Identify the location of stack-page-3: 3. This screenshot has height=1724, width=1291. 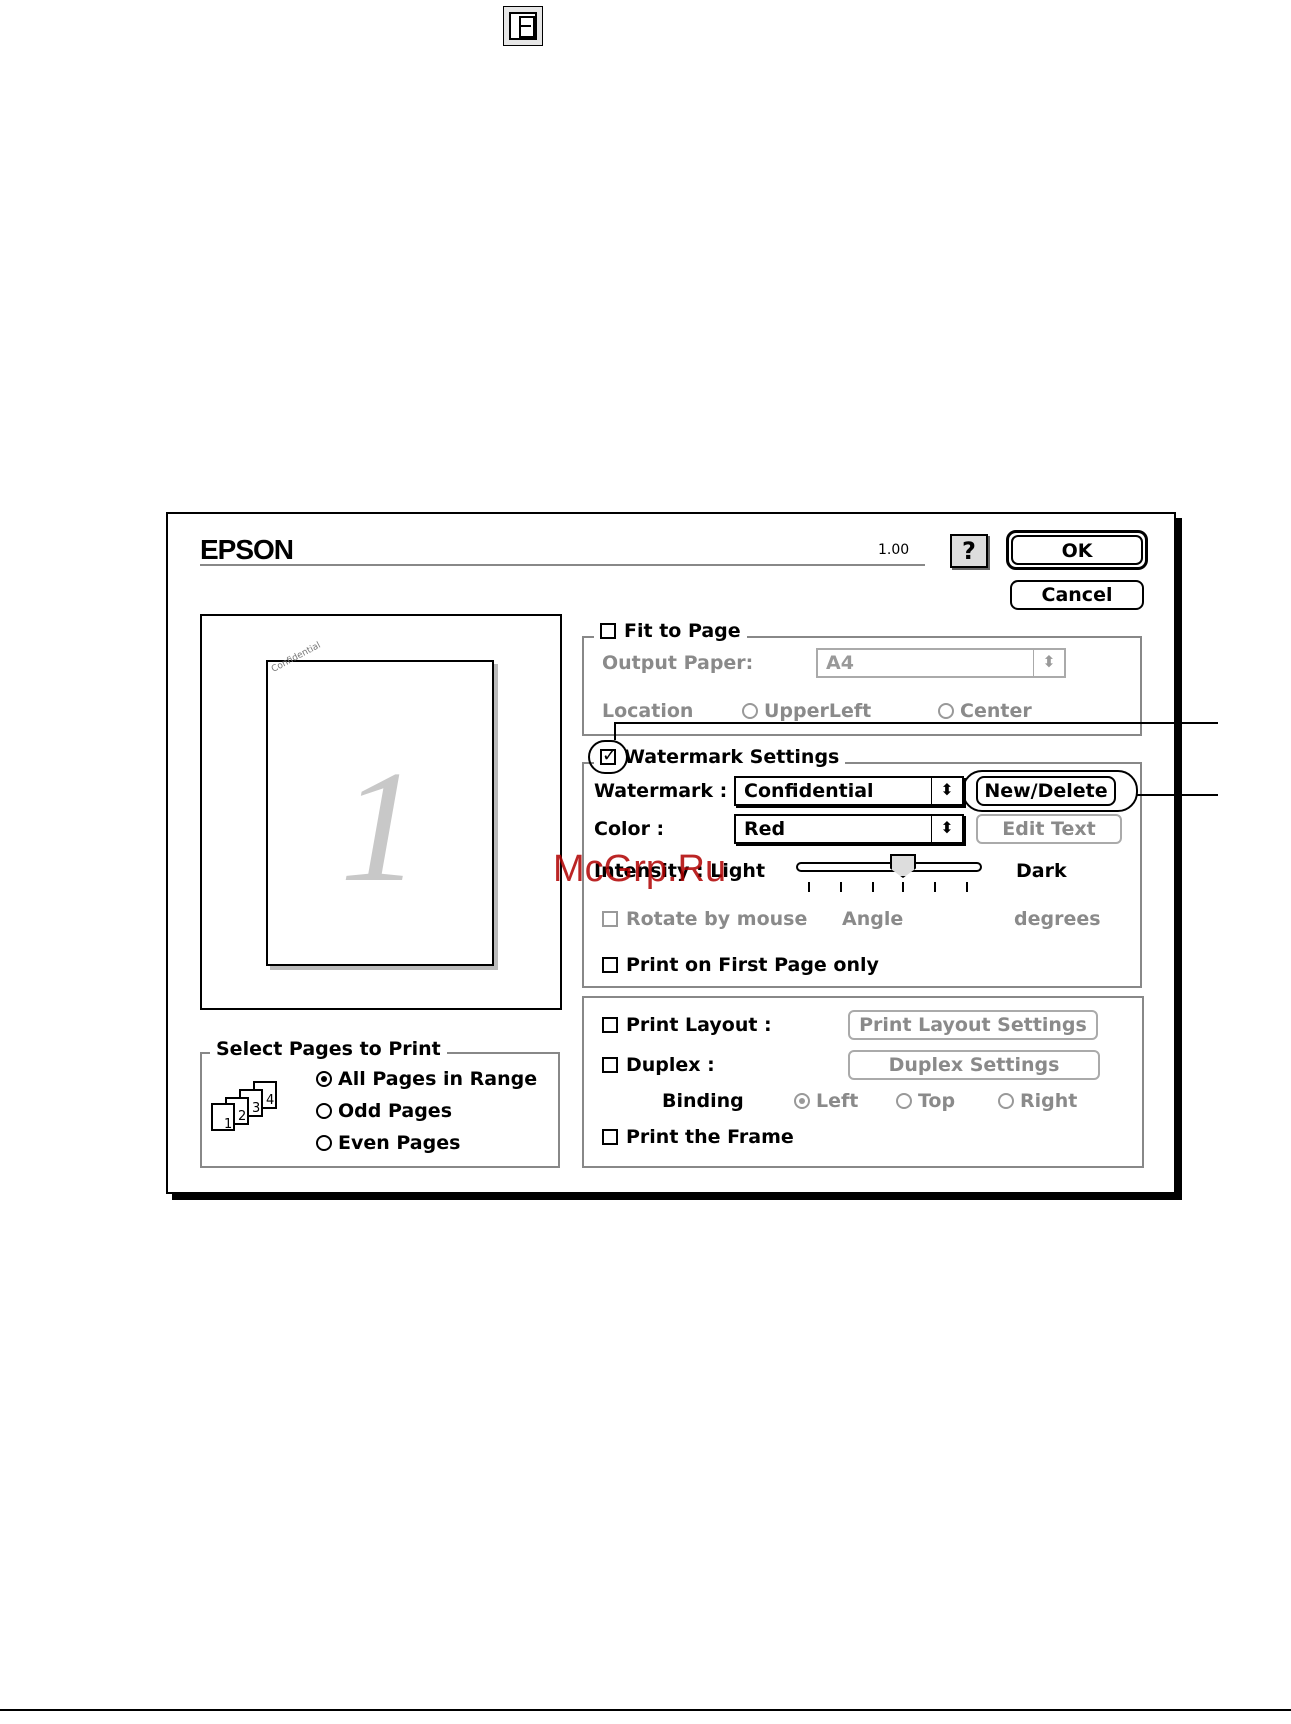
(256, 1108).